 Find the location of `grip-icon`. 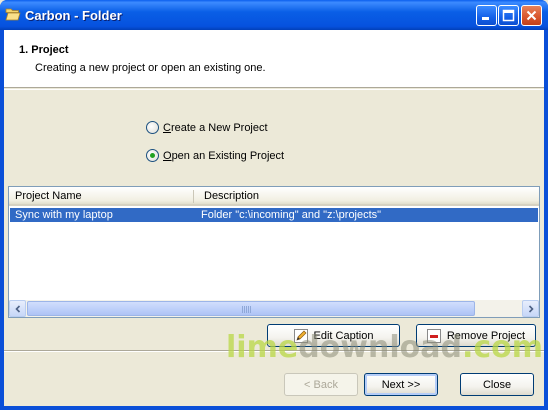

grip-icon is located at coordinates (247, 309).